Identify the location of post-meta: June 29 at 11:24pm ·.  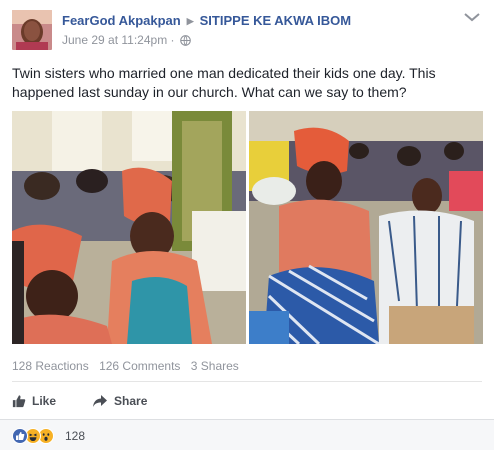
(126, 41).